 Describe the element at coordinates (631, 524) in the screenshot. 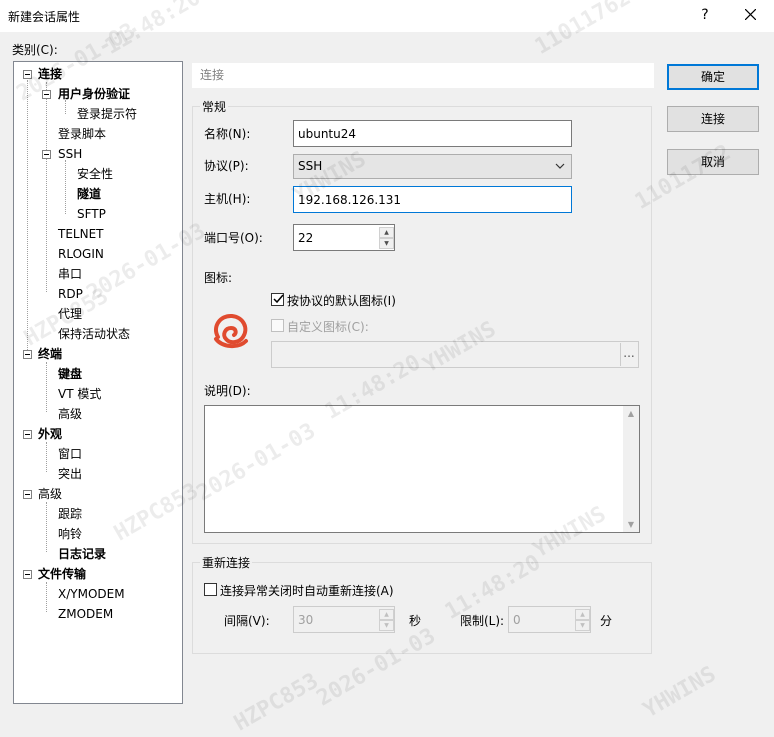

I see `scroll-down-icon: ▼` at that location.